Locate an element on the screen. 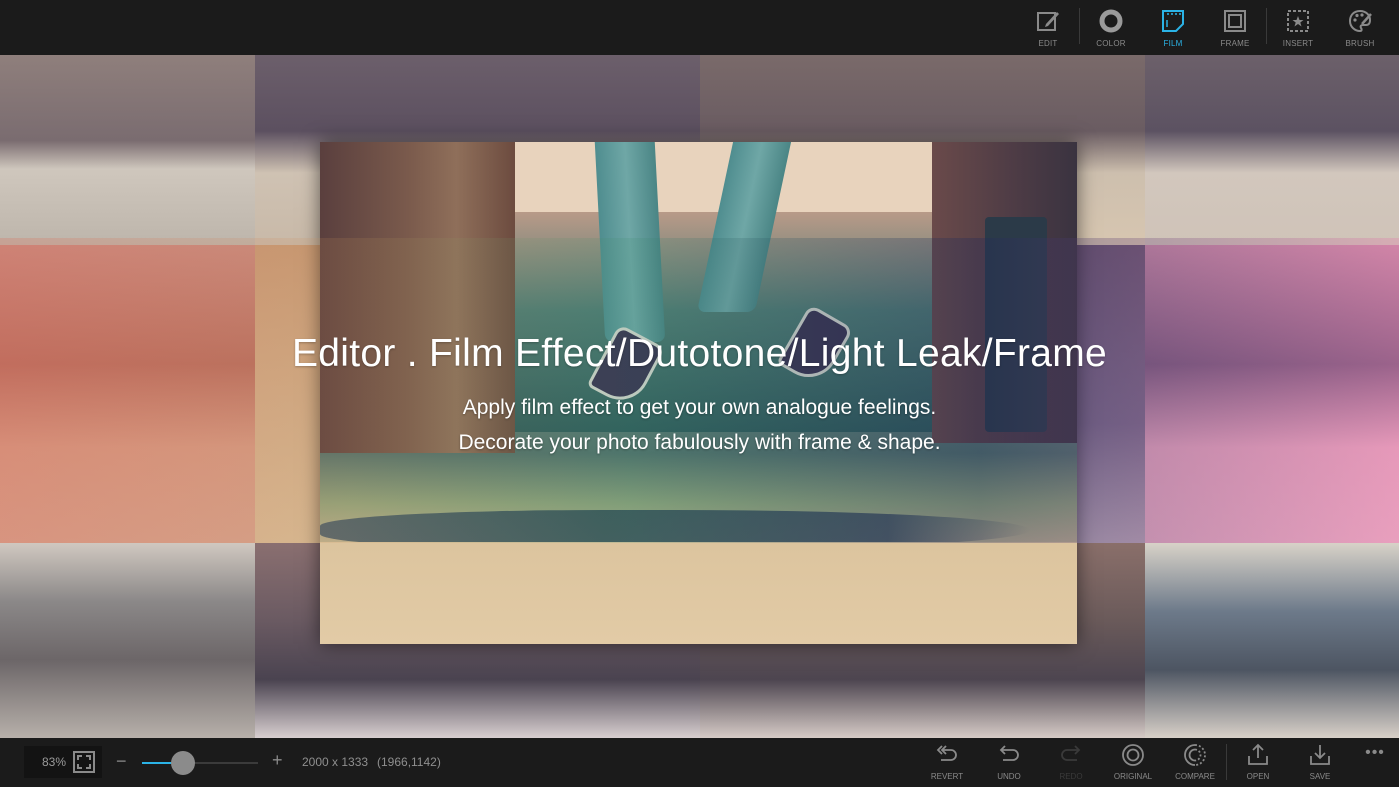 Image resolution: width=1399 pixels, height=787 pixels. redo-icon is located at coordinates (1071, 753).